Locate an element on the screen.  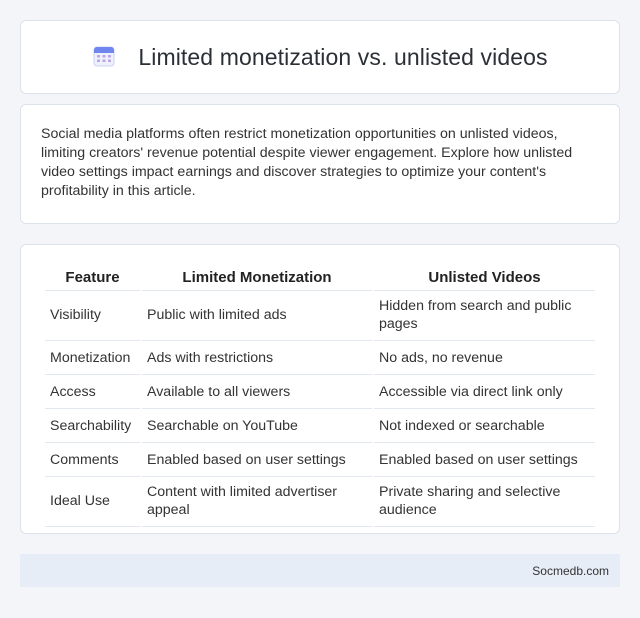
page-title: Limited monetization vs. unlisted videos is located at coordinates (343, 56).